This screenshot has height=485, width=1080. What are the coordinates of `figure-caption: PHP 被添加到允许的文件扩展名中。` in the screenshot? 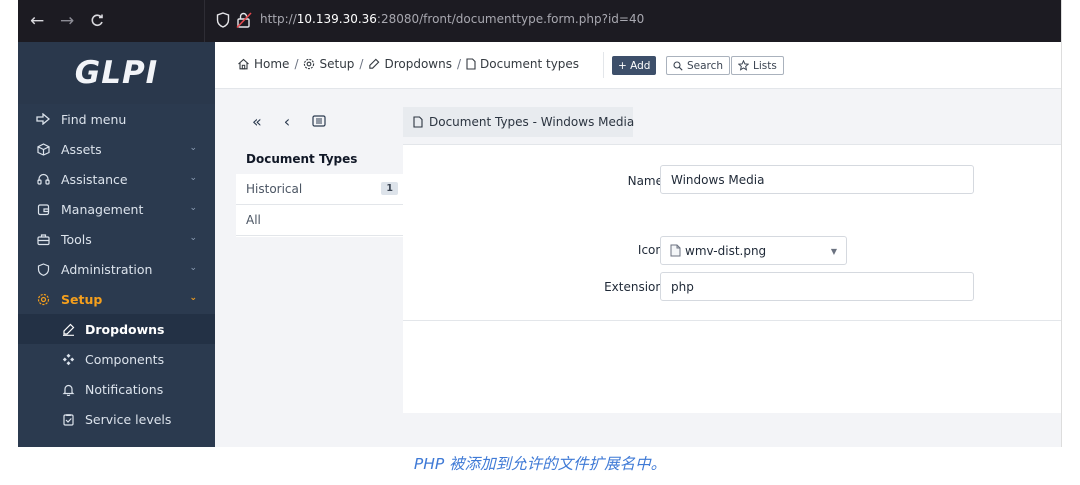 It's located at (540, 464).